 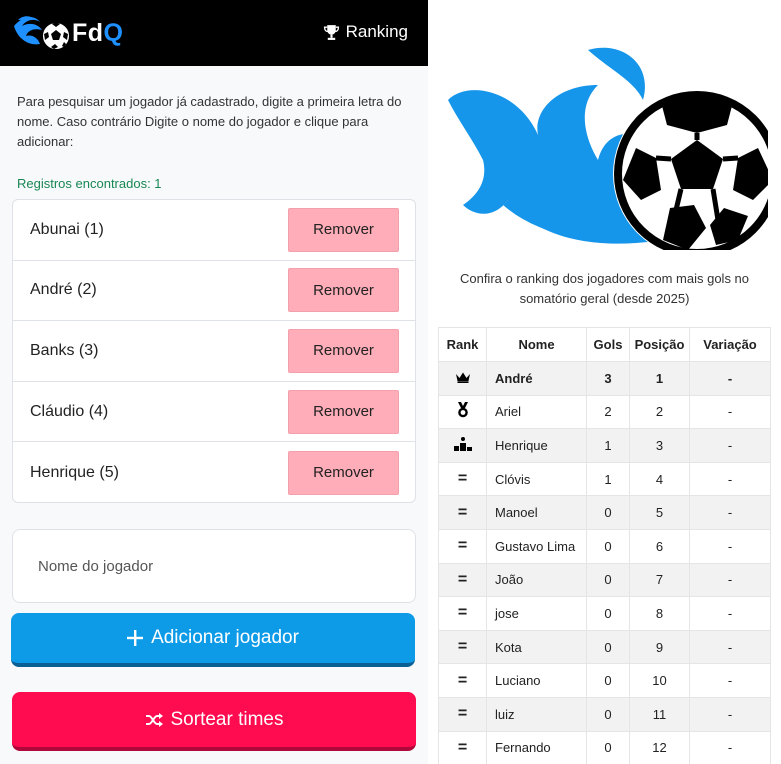 I want to click on col-goals: Gols, so click(x=608, y=344).